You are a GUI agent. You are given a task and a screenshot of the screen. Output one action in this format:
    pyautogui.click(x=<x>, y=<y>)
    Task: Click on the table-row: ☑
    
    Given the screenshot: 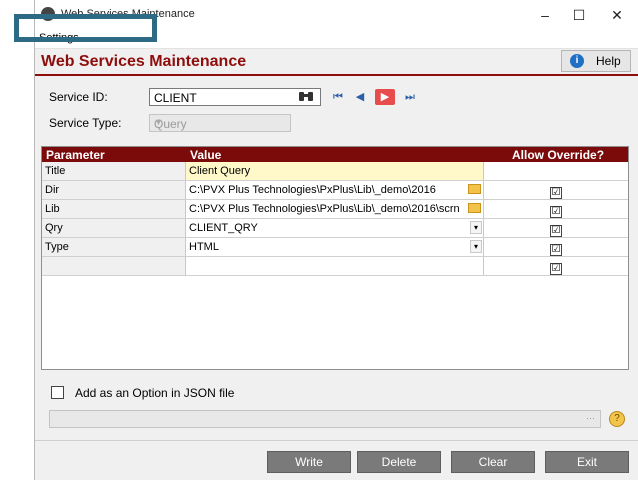 What is the action you would take?
    pyautogui.click(x=335, y=266)
    